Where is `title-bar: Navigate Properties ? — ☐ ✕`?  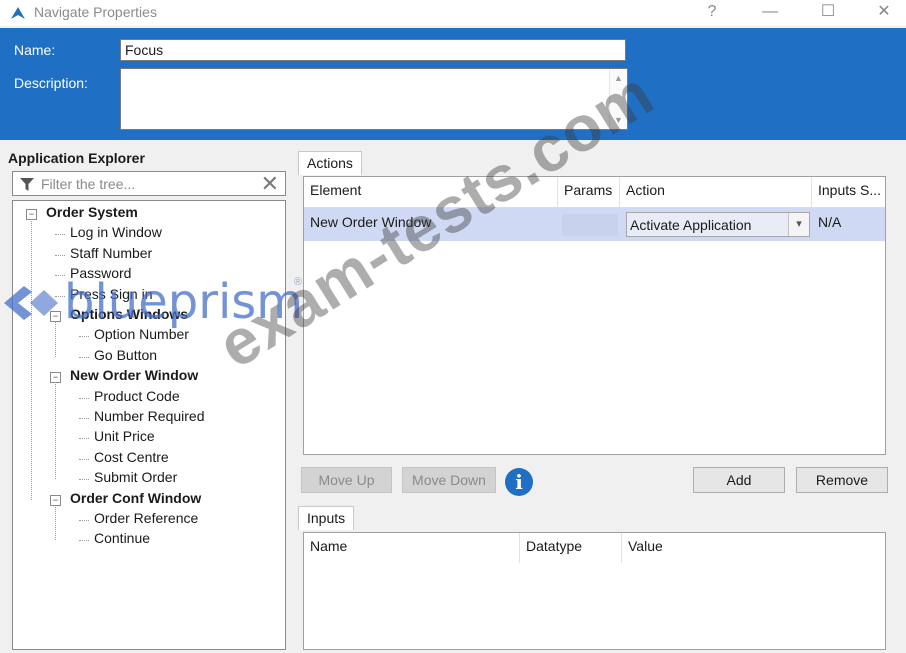 title-bar: Navigate Properties ? — ☐ ✕ is located at coordinates (453, 13).